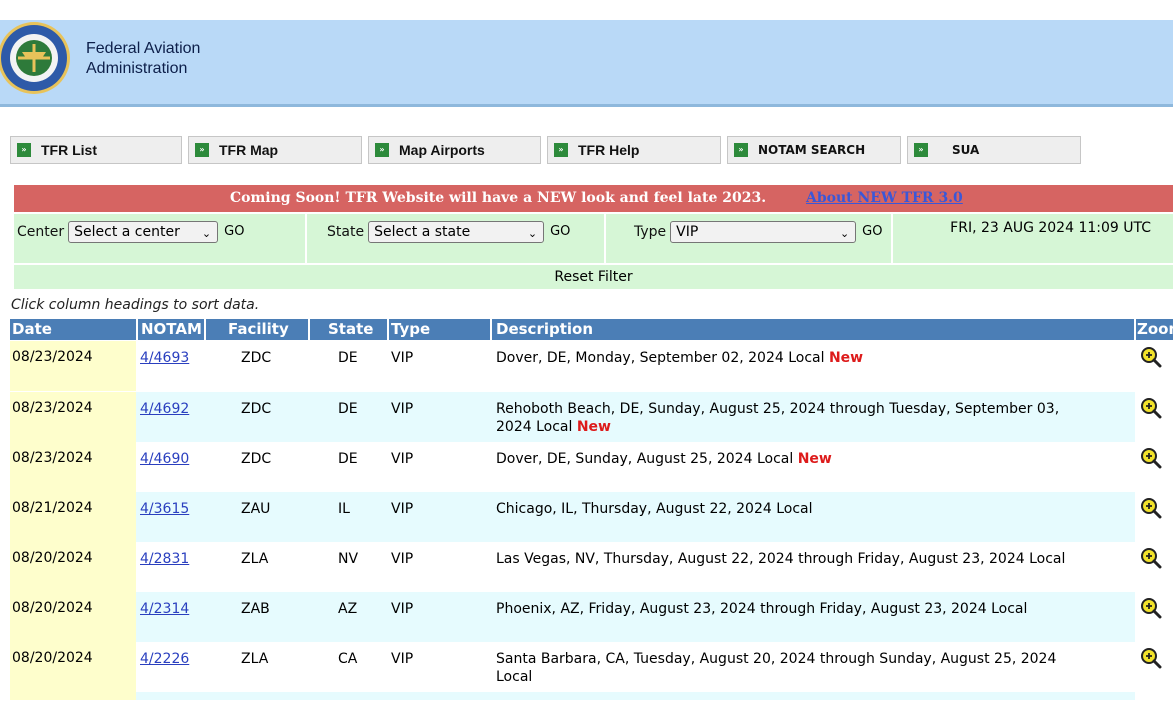  I want to click on nav-label: TFR List, so click(69, 150).